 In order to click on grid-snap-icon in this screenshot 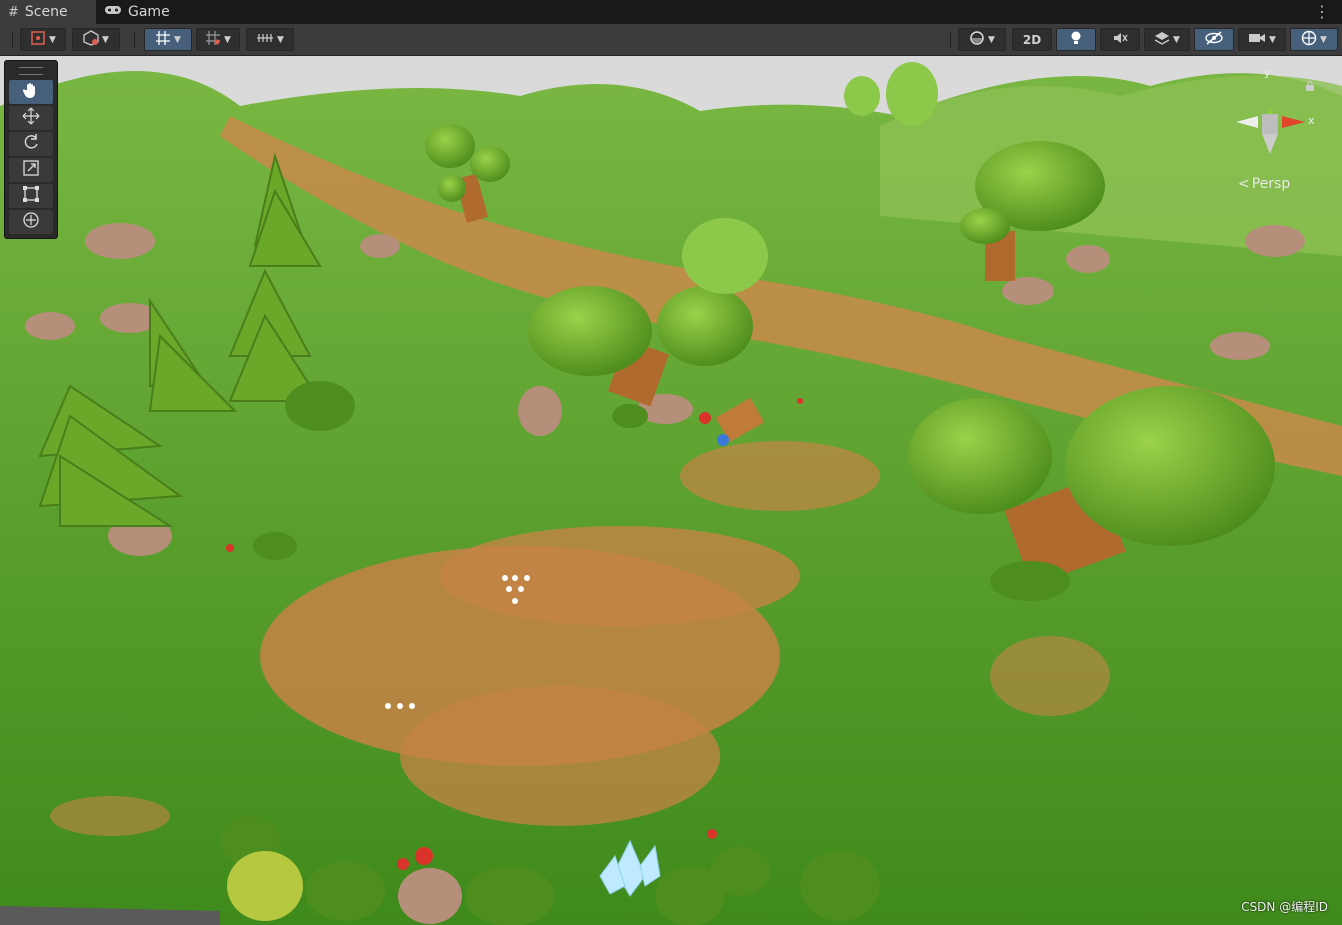, I will do `click(163, 39)`.